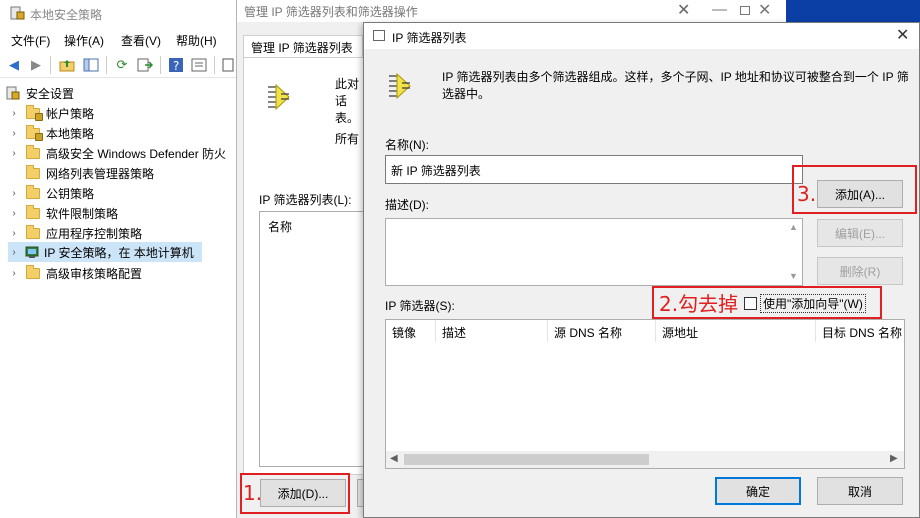 The height and width of the screenshot is (518, 920). Describe the element at coordinates (793, 252) in the screenshot. I see `description-scrollbar: ▲ ▼` at that location.